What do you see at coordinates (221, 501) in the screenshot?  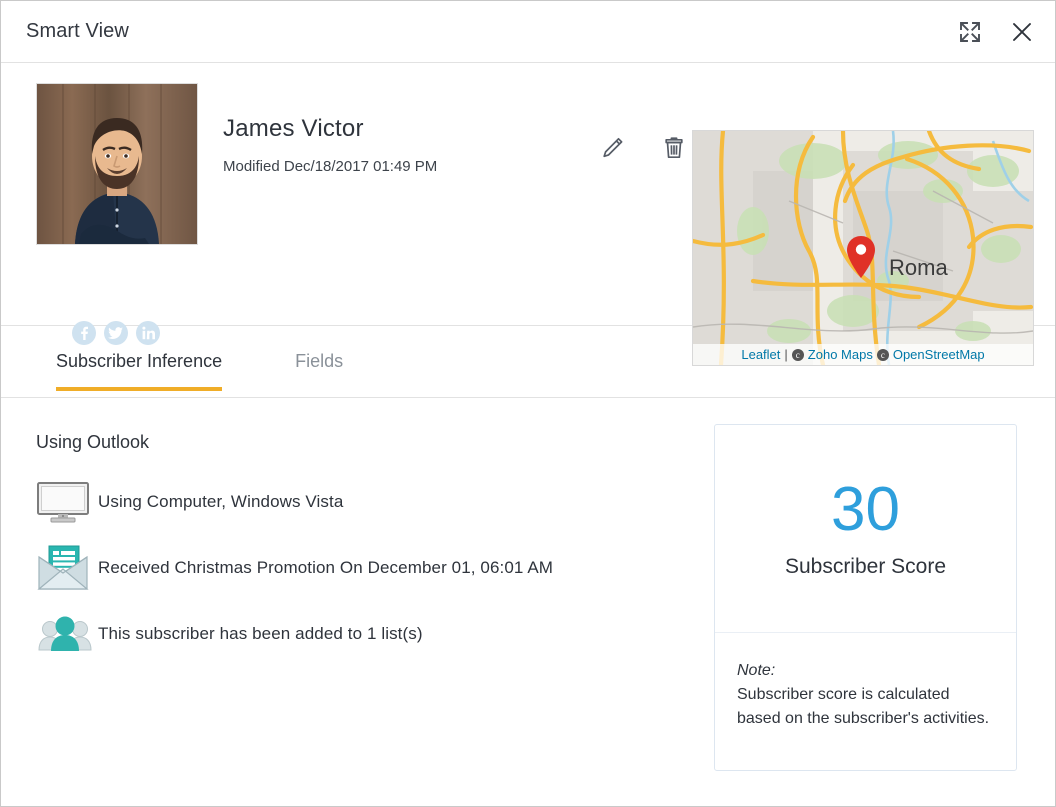 I see `list-item-label: Using Computer, Windows Vista` at bounding box center [221, 501].